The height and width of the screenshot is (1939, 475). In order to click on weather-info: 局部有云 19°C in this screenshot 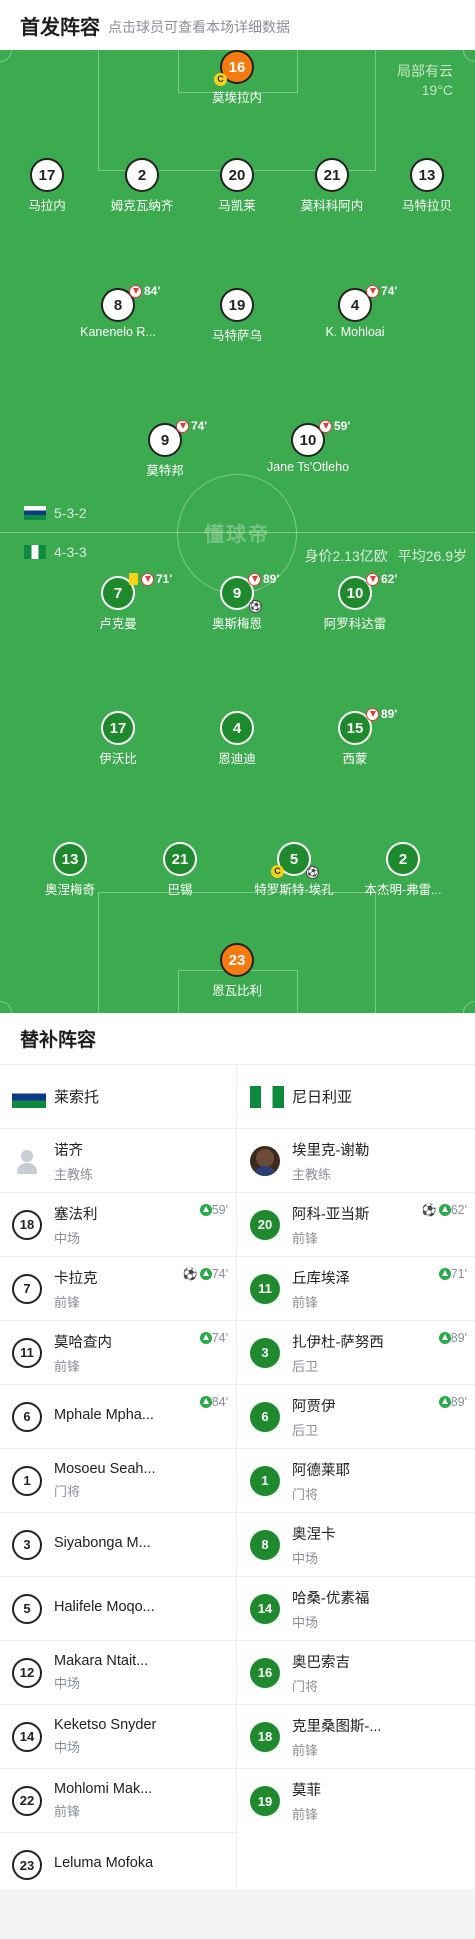, I will do `click(425, 81)`.